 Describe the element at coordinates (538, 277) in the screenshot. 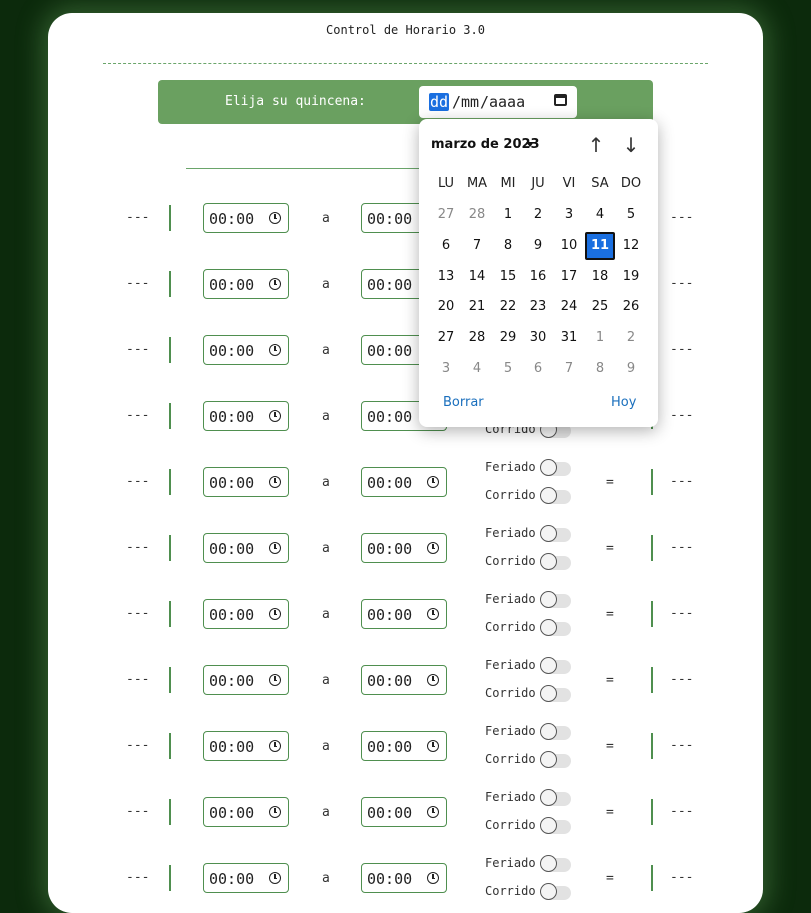

I see `calendar-day: 16` at that location.